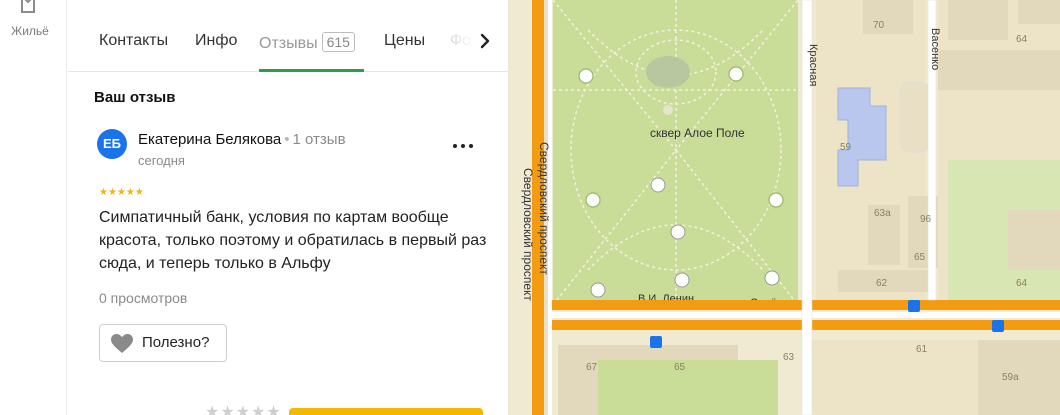  I want to click on svg-text: 59, so click(846, 147).